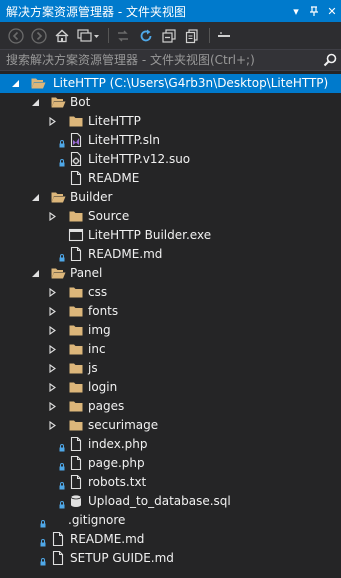  I want to click on tree-item: Upload_to_database.sql, so click(170, 501).